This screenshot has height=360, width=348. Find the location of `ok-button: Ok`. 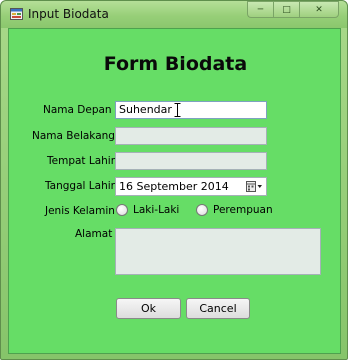

ok-button: Ok is located at coordinates (148, 308).